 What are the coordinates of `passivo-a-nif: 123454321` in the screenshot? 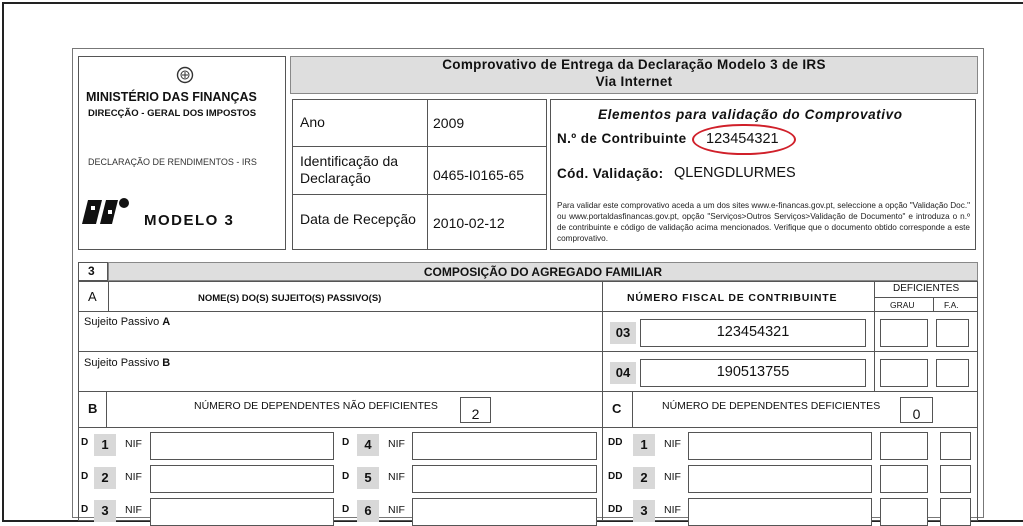 It's located at (753, 332).